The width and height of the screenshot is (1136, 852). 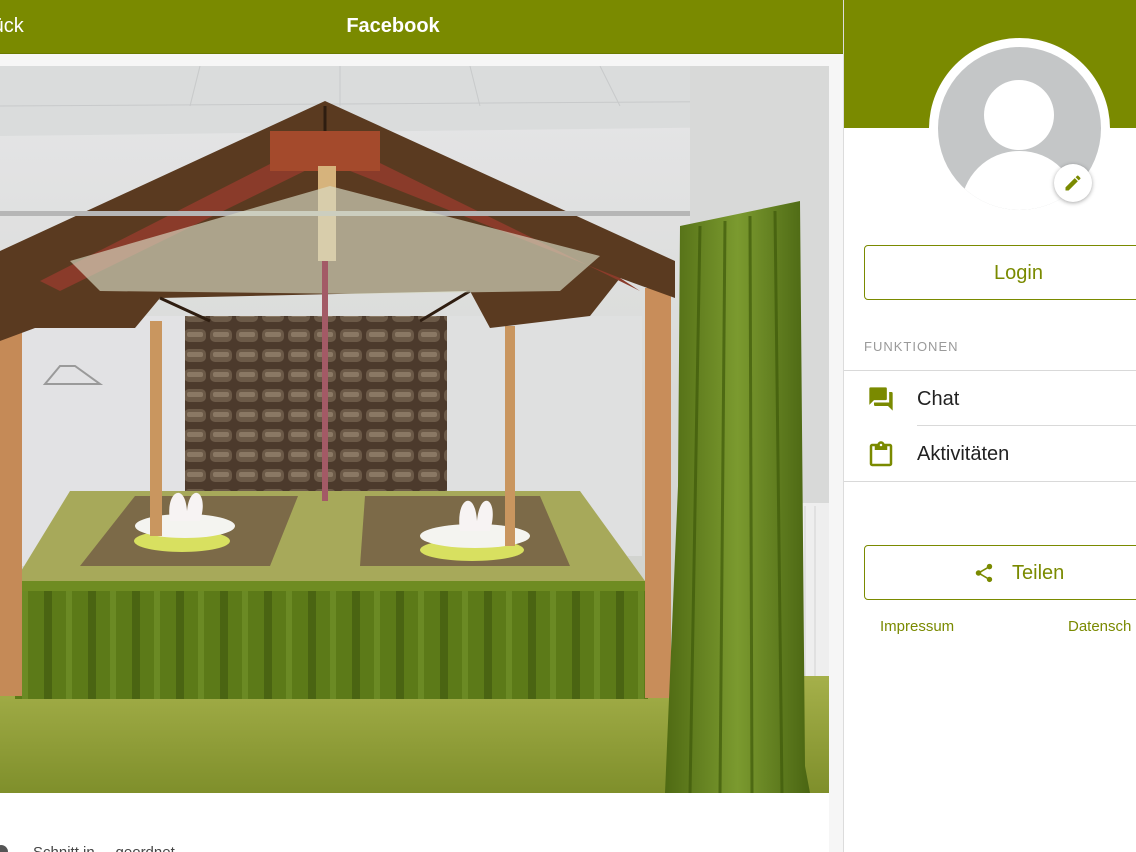 What do you see at coordinates (990, 399) in the screenshot?
I see `menu-item-chat: Chat` at bounding box center [990, 399].